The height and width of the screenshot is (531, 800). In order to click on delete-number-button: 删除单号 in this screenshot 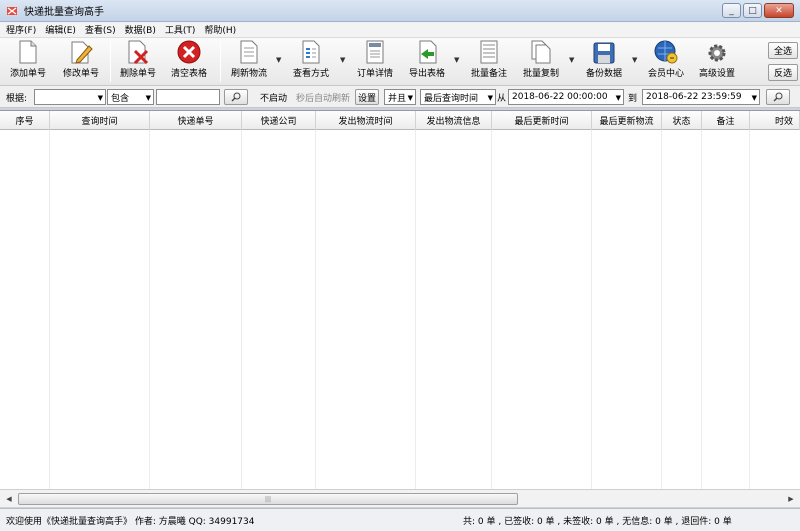, I will do `click(138, 61)`.